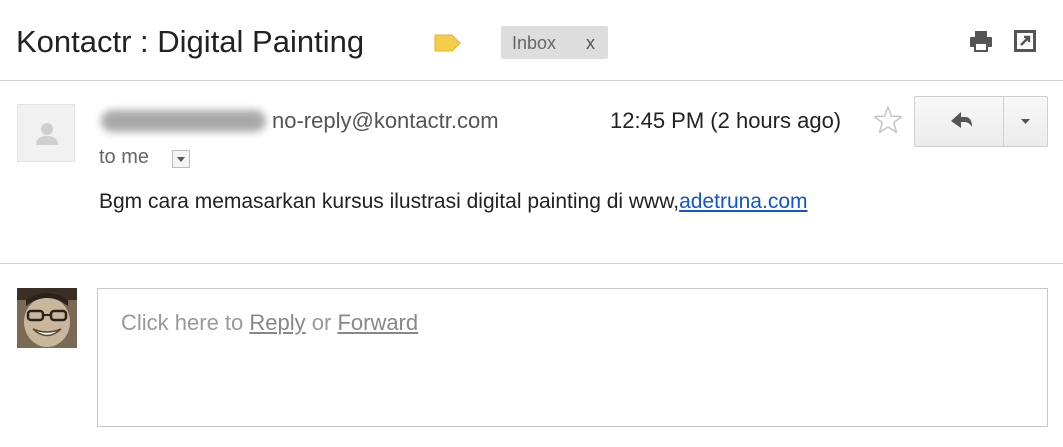 Image resolution: width=1063 pixels, height=447 pixels. I want to click on new-window-icon, so click(1025, 41).